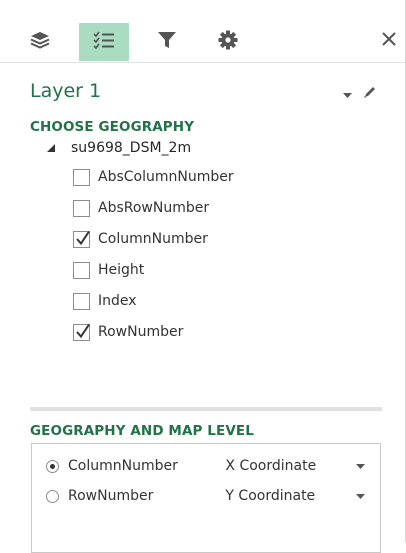  I want to click on filter-button, so click(167, 42).